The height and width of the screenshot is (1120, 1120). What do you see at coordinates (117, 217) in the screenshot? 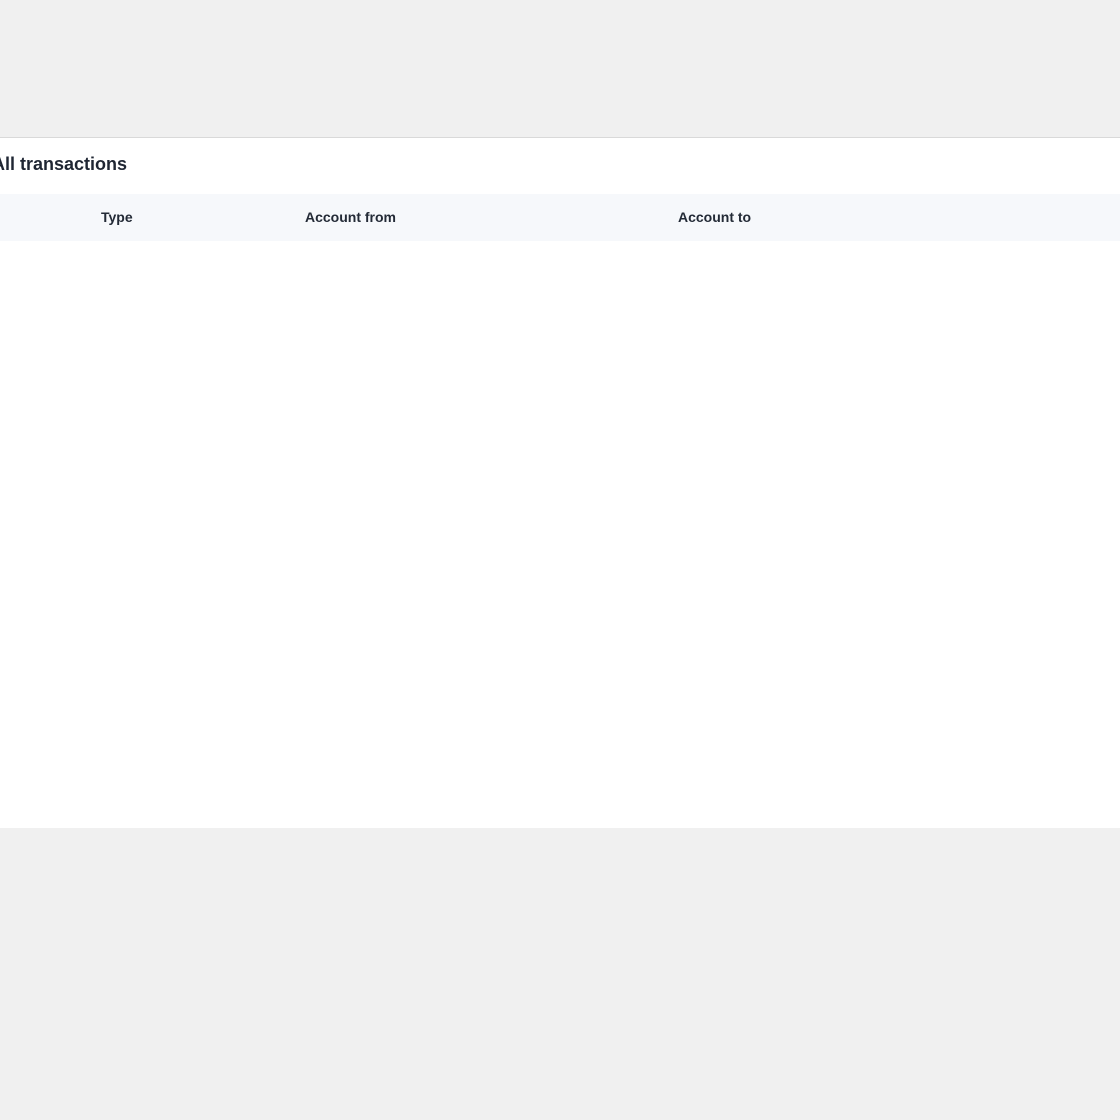
I see `column-header-type: Type` at bounding box center [117, 217].